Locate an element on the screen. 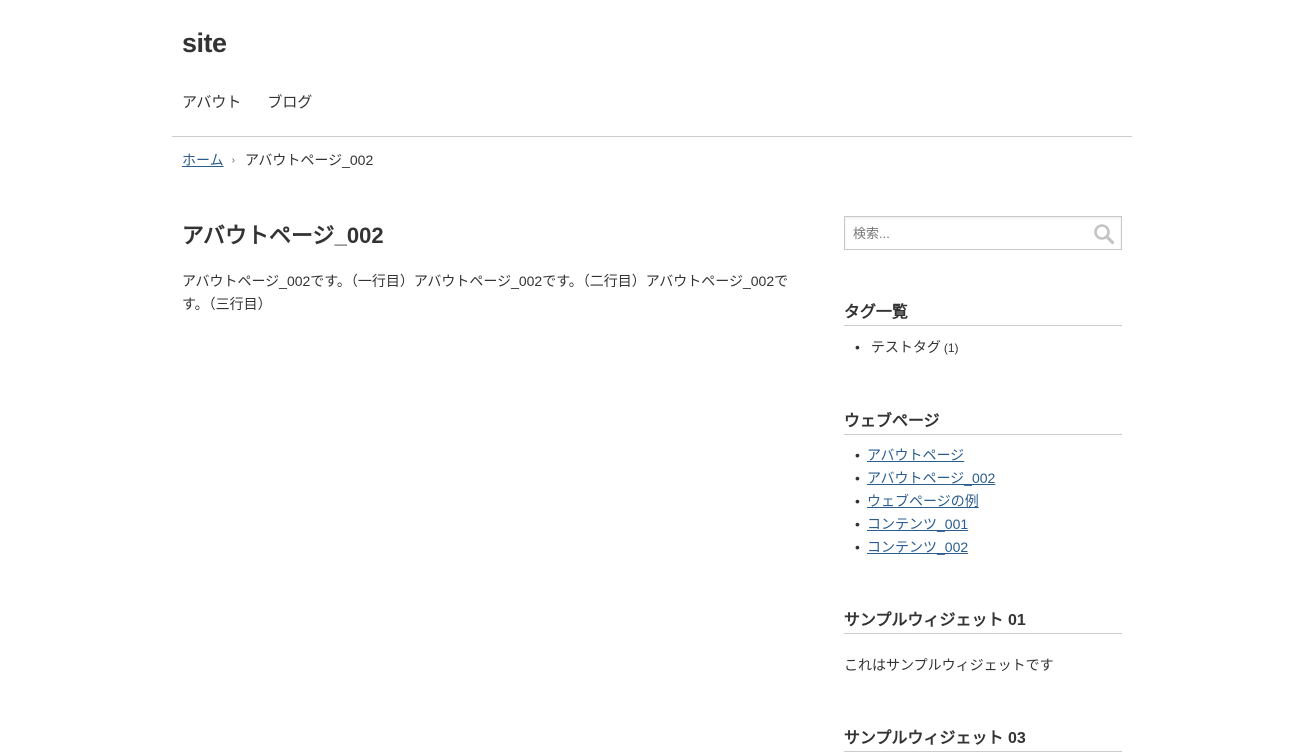 This screenshot has height=752, width=1304. webpage-link: コンテンツ_002 is located at coordinates (917, 547).